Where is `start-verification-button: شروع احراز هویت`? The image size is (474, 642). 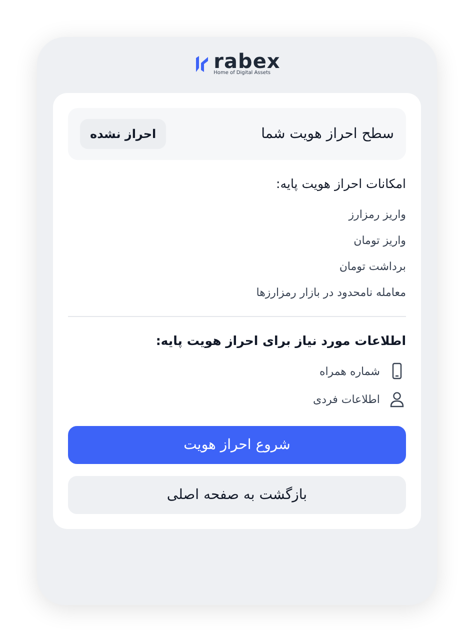
start-verification-button: شروع احراز هویت is located at coordinates (237, 445).